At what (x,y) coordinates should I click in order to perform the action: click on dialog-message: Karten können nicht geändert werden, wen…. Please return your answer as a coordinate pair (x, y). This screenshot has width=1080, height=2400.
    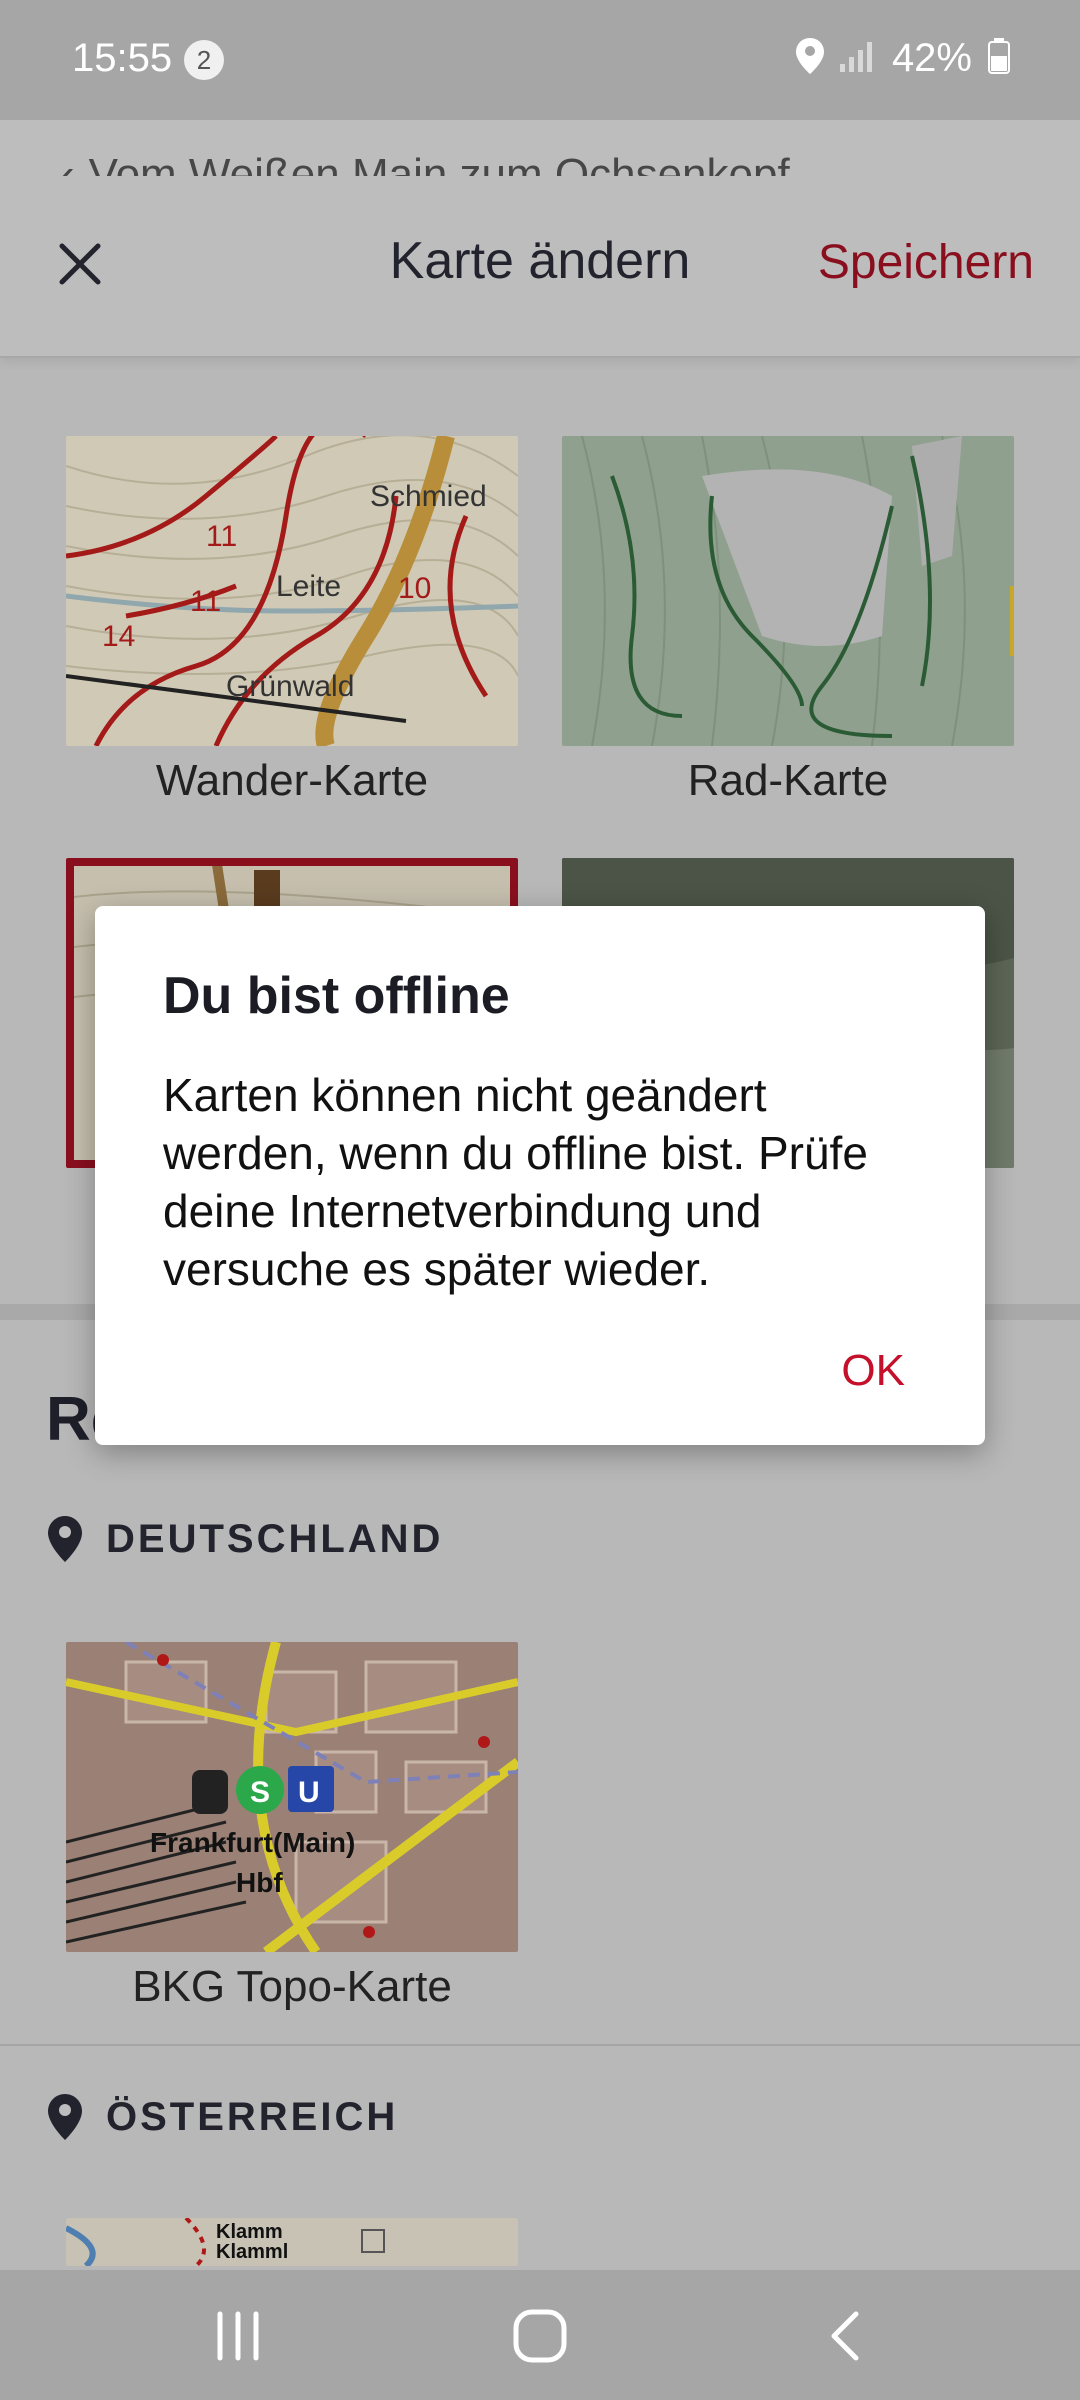
    Looking at the image, I should click on (515, 1182).